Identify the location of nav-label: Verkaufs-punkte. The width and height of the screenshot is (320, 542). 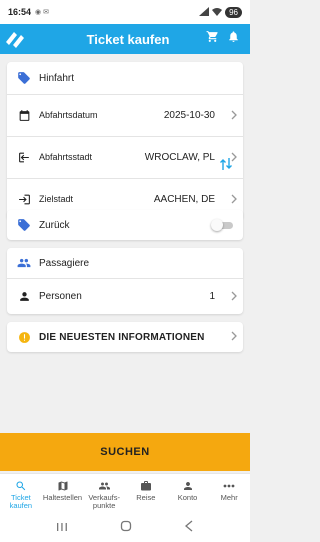
(104, 501).